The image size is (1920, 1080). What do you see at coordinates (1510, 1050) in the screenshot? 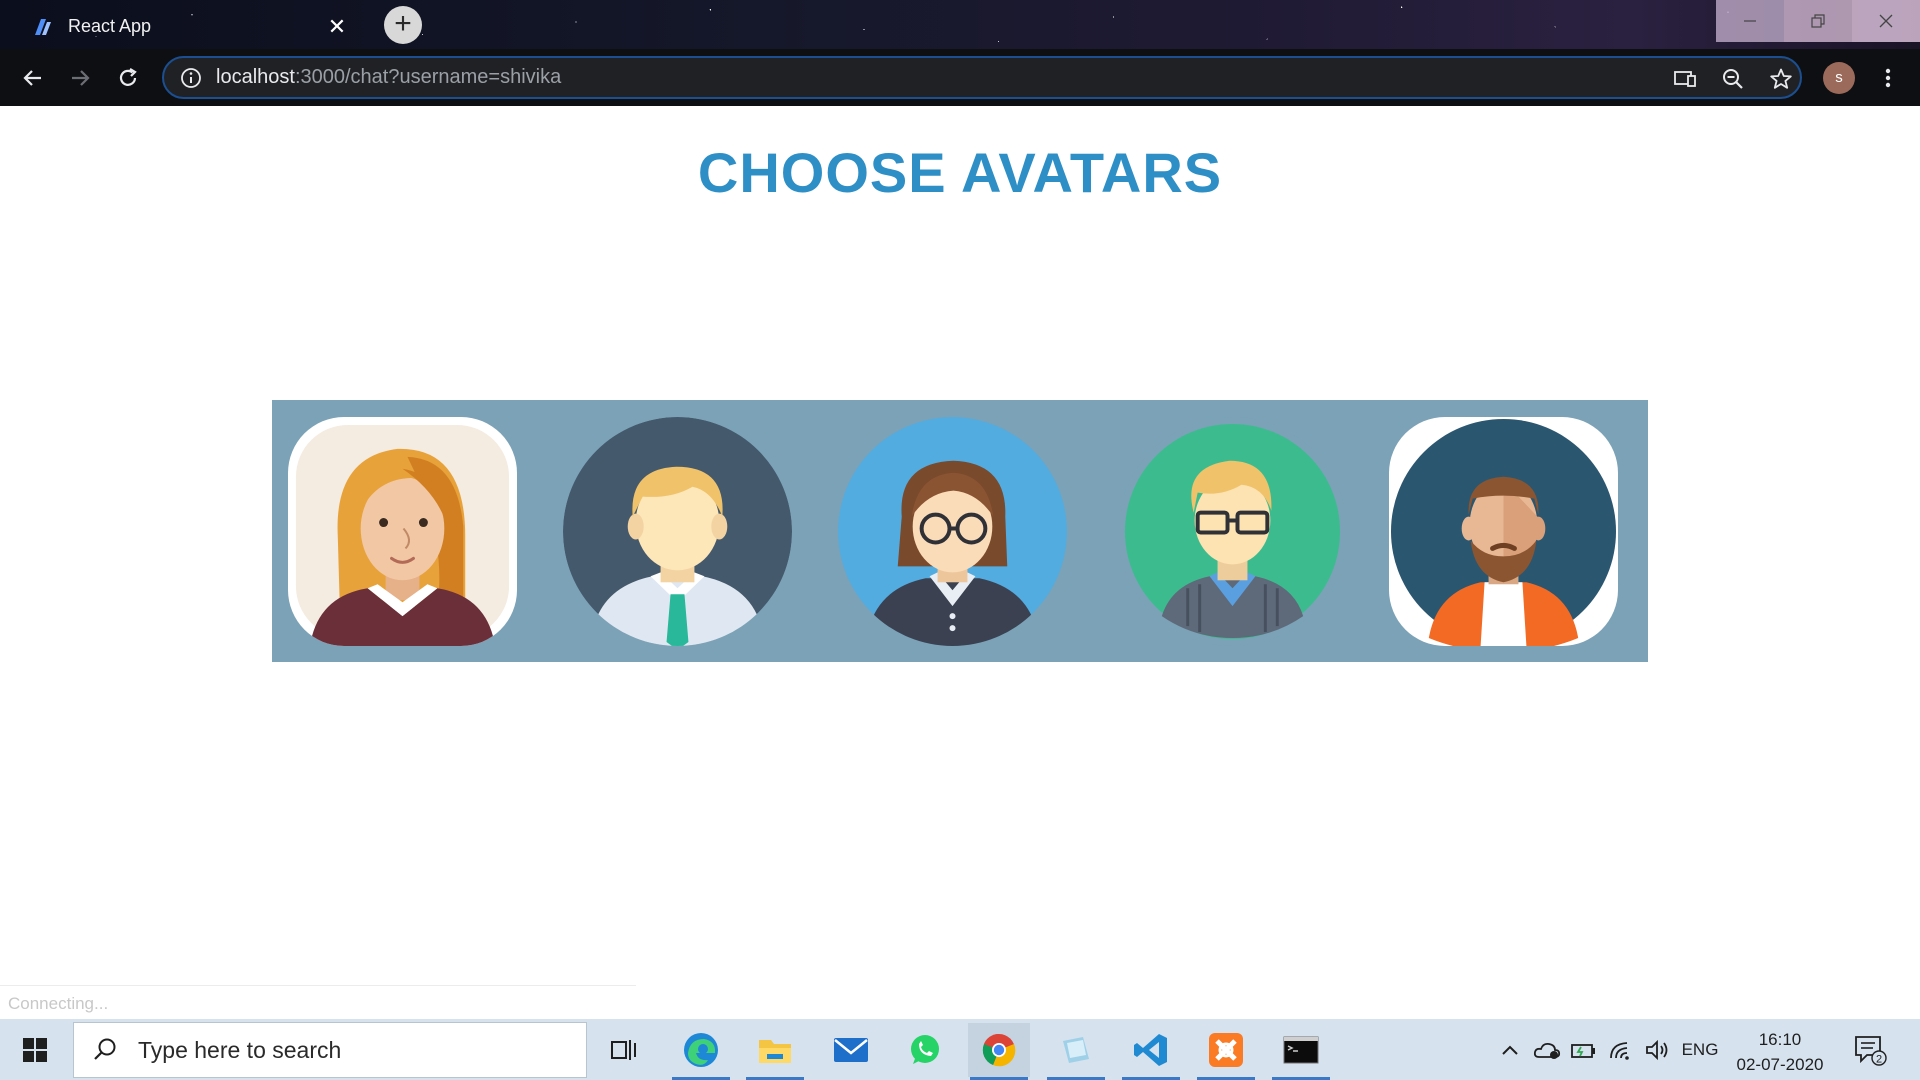
I see `show-hidden-icons-chevron-up-icon` at bounding box center [1510, 1050].